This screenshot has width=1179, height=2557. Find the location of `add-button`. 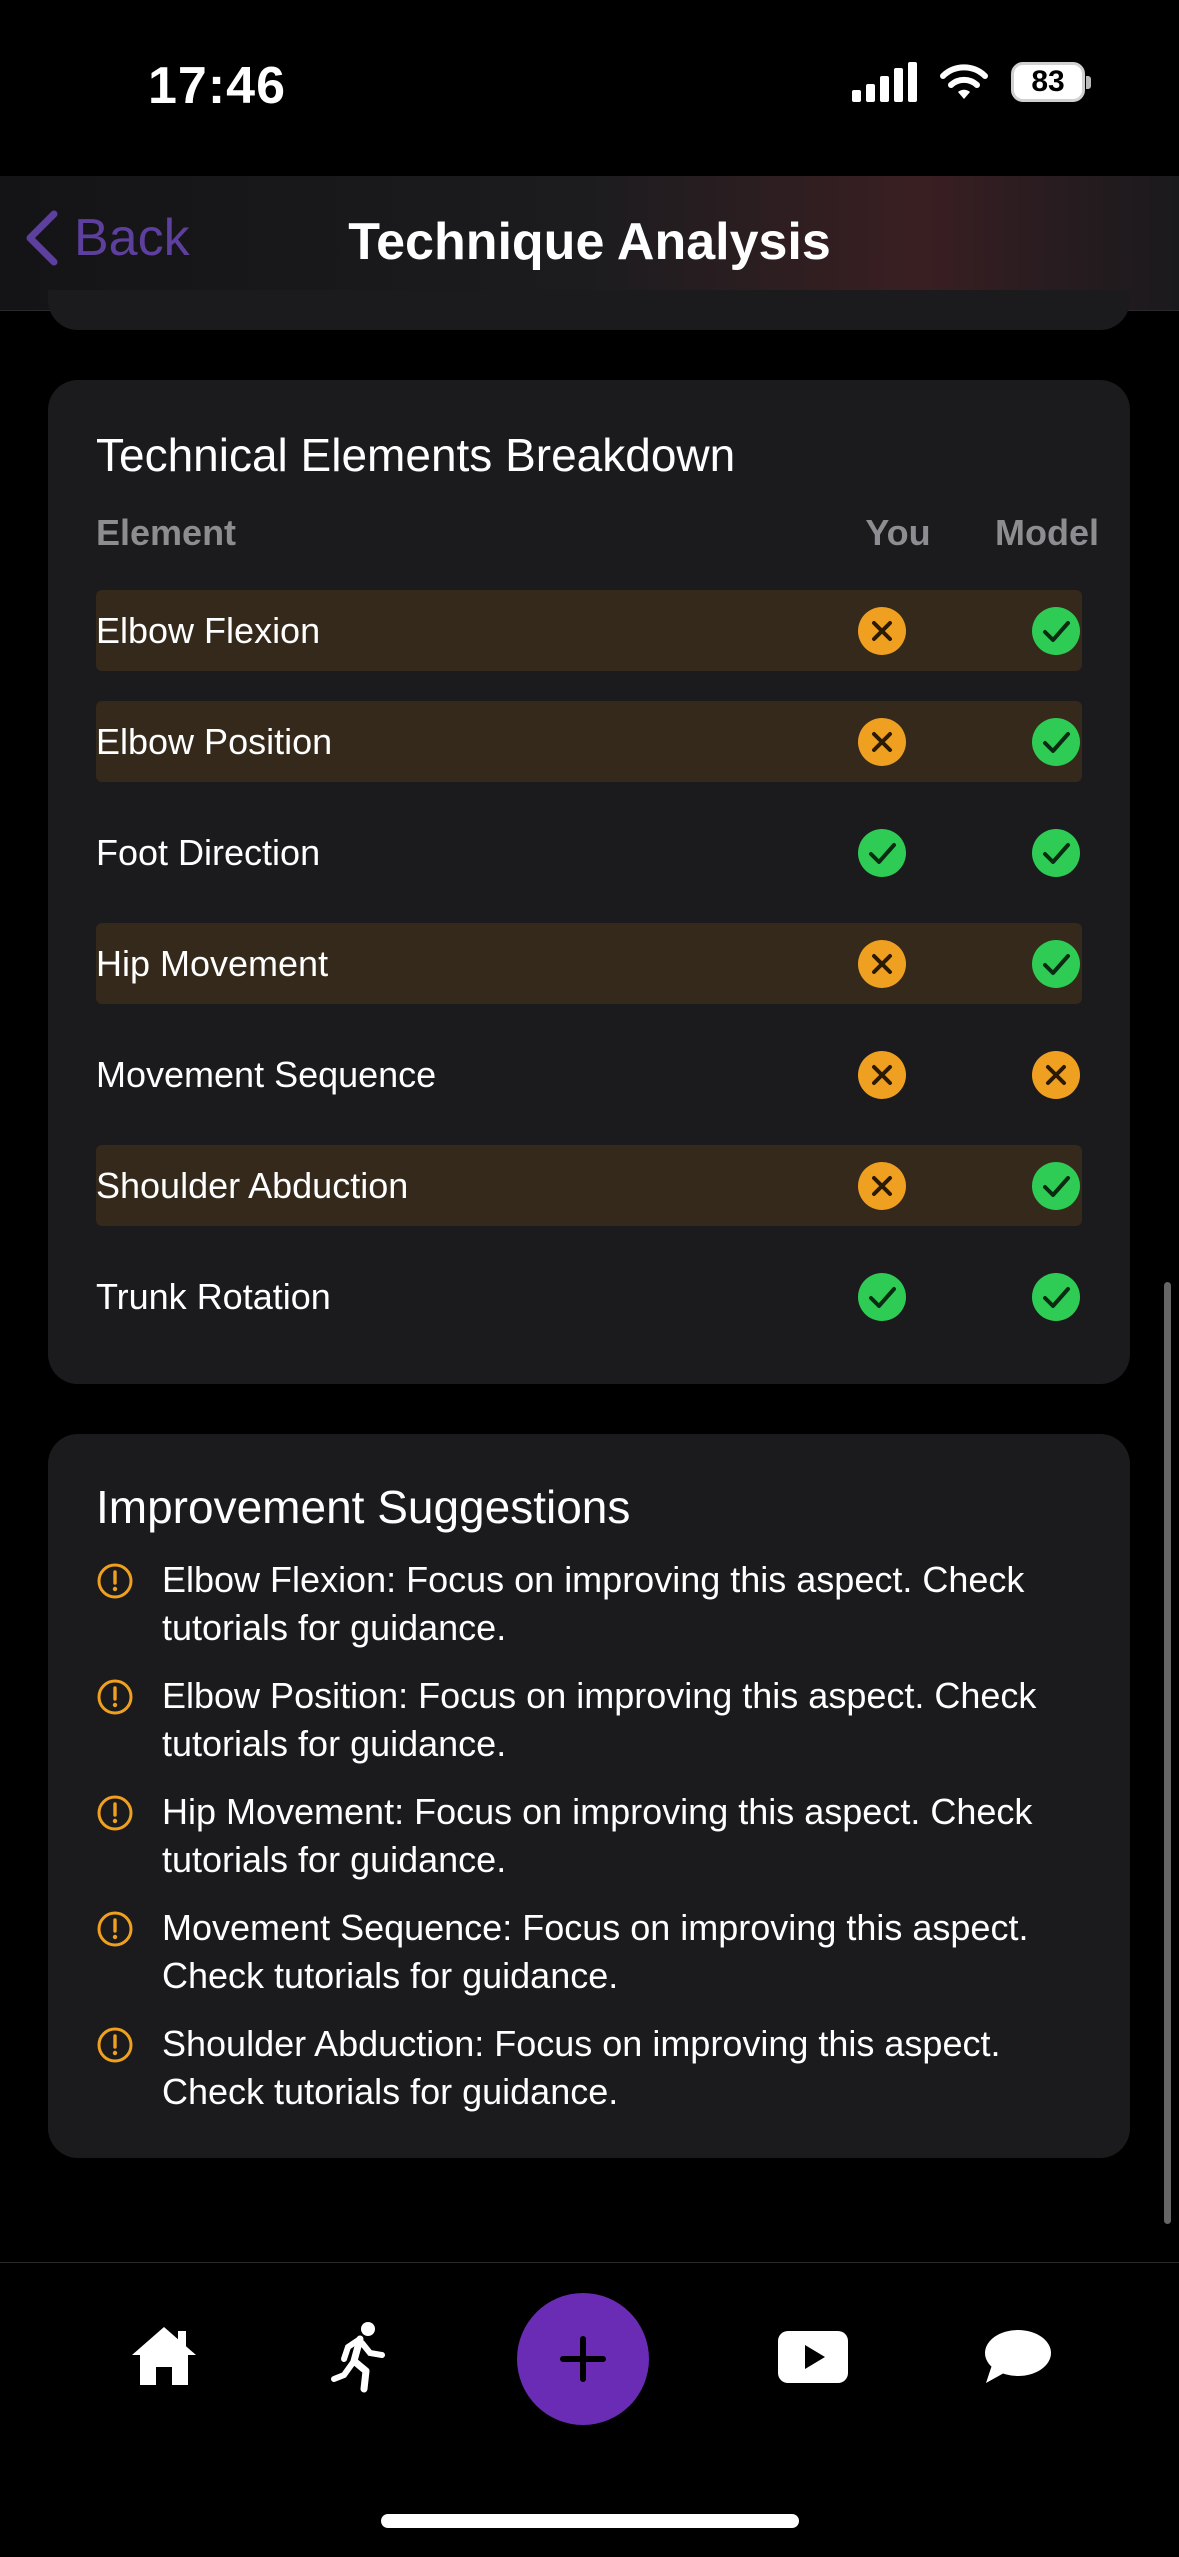

add-button is located at coordinates (583, 2359).